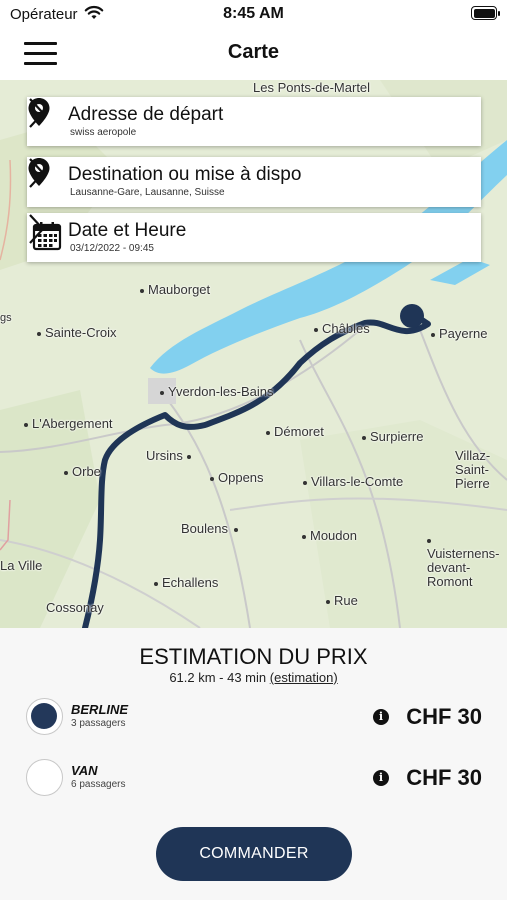  Describe the element at coordinates (82, 471) in the screenshot. I see `map-place-label: Orbe` at that location.